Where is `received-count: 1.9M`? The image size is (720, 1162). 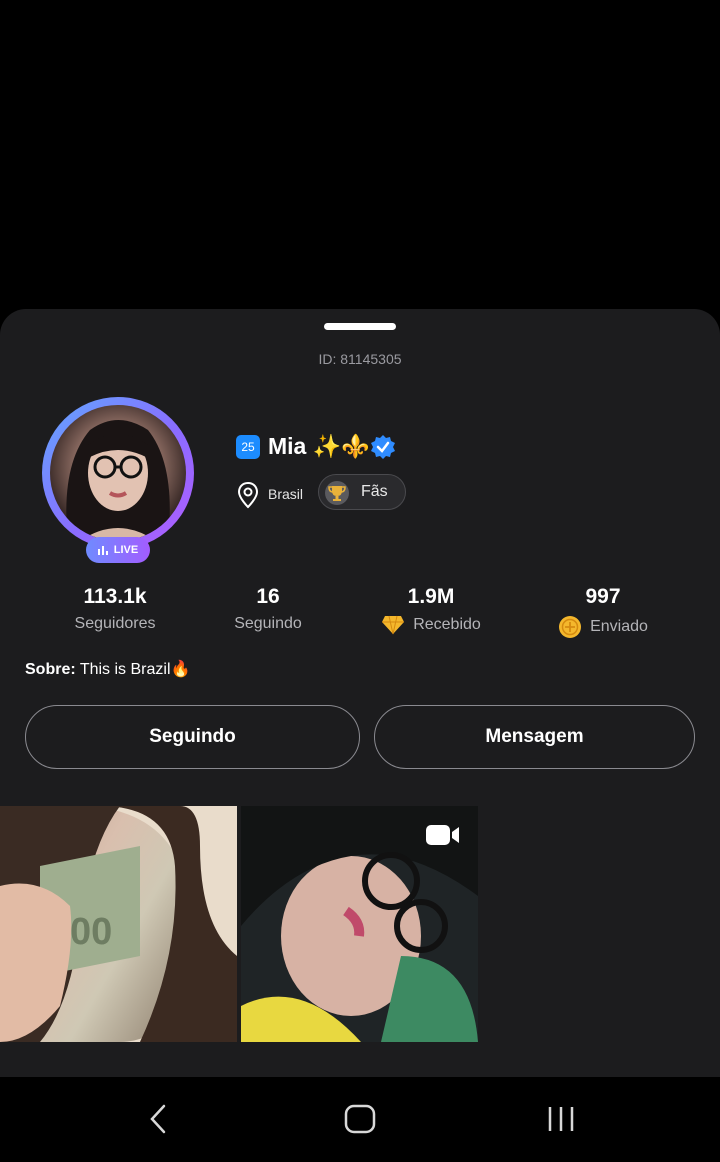 received-count: 1.9M is located at coordinates (431, 596).